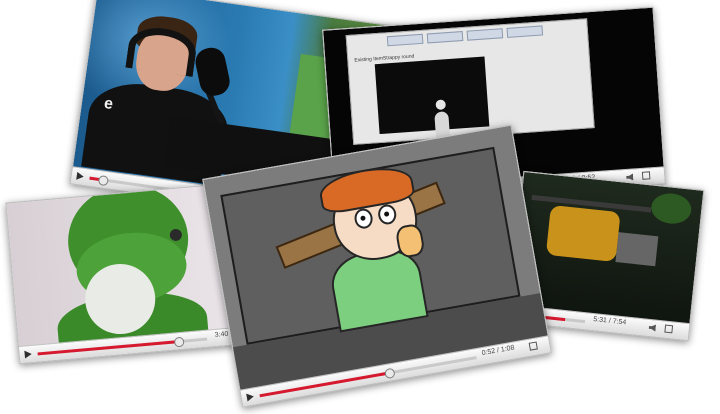 The width and height of the screenshot is (720, 414). What do you see at coordinates (221, 334) in the screenshot?
I see `time-display: 3:40` at bounding box center [221, 334].